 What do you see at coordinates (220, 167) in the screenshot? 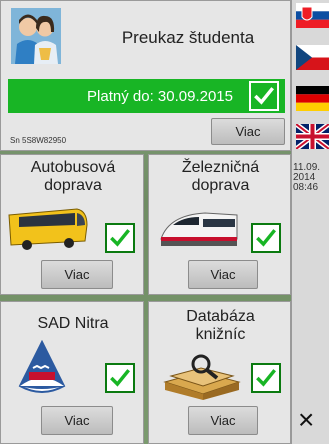
I see `tile-title-line1: Železničná` at bounding box center [220, 167].